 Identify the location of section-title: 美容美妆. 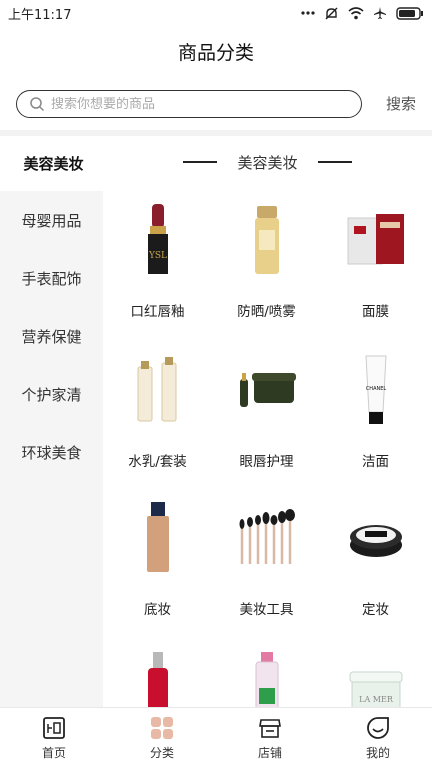
(267, 162).